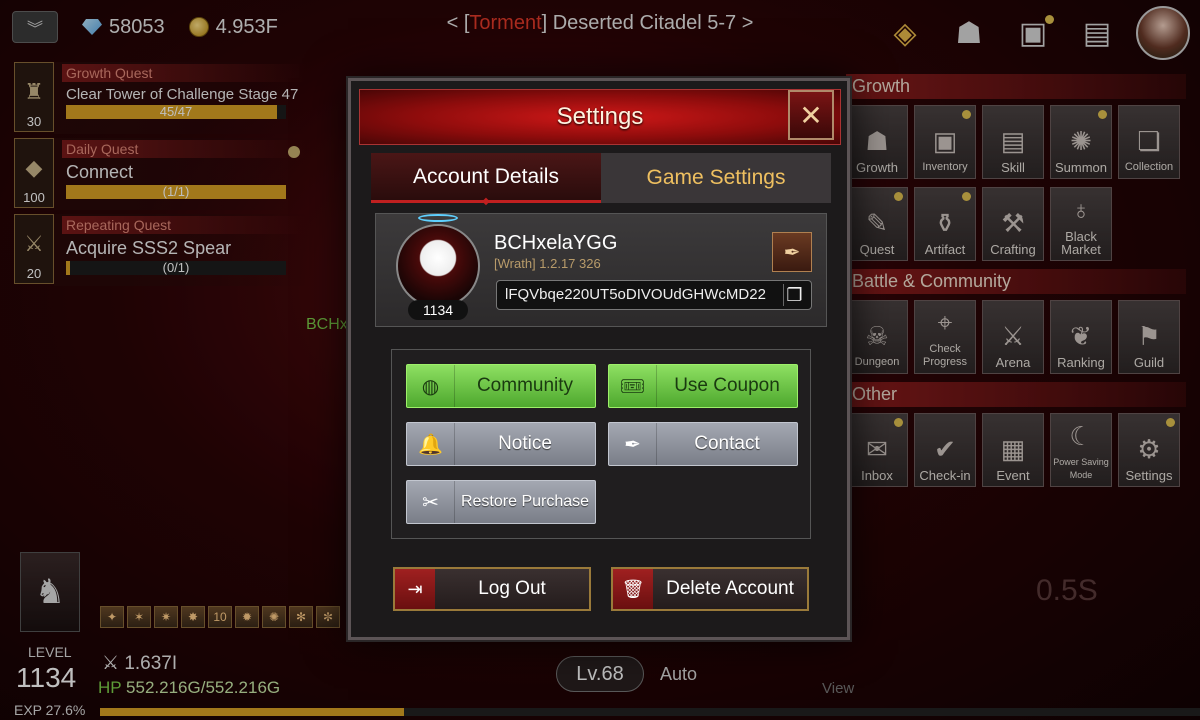 This screenshot has width=1200, height=720. Describe the element at coordinates (730, 588) in the screenshot. I see `button-label: Delete Account` at that location.